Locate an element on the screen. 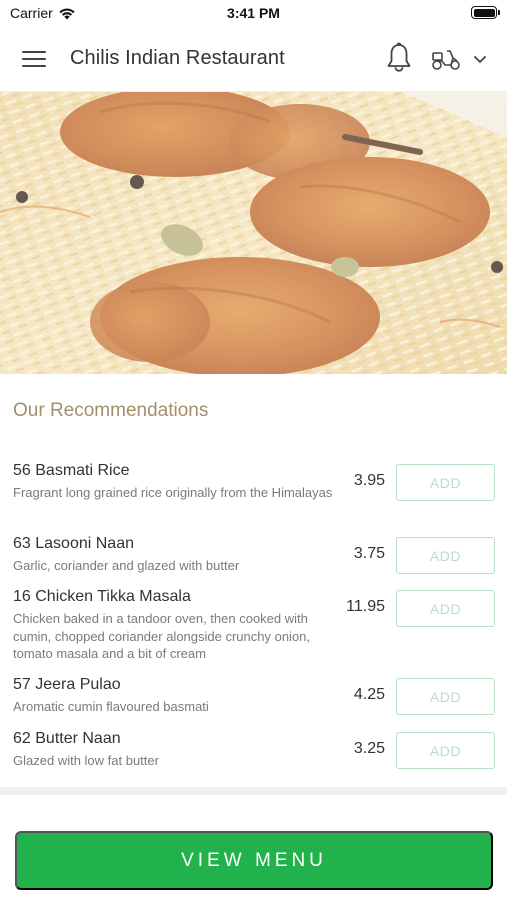 This screenshot has width=507, height=900. item-name: 62 Butter Naan is located at coordinates (67, 738).